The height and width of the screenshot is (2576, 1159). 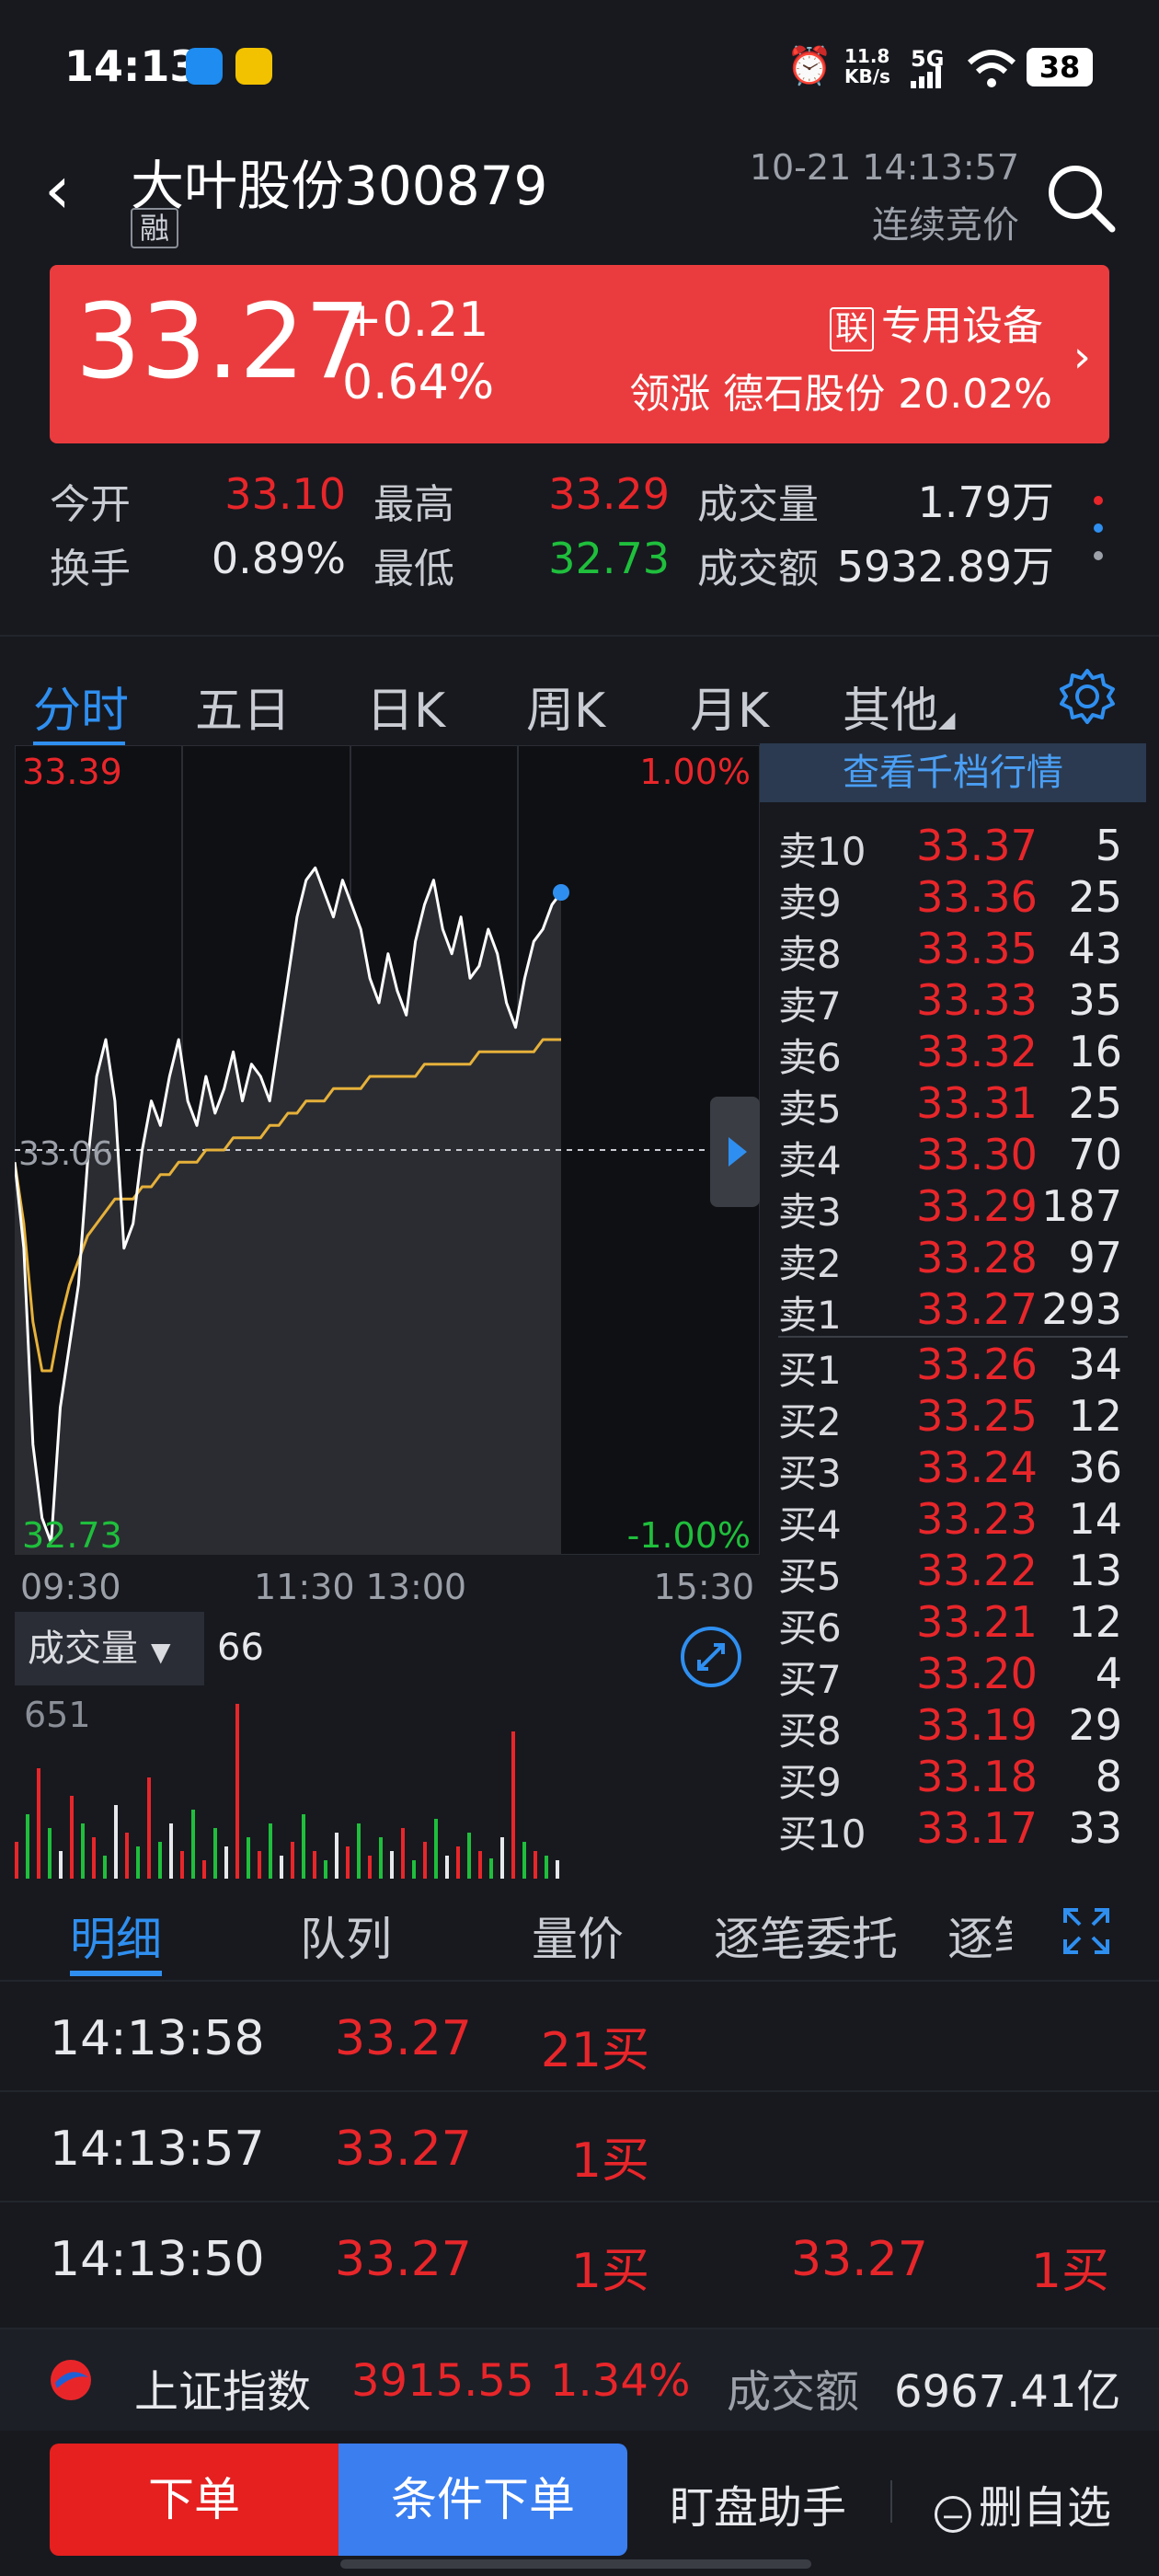 I want to click on ask-row: 卖2 33.28 97, so click(x=953, y=1259).